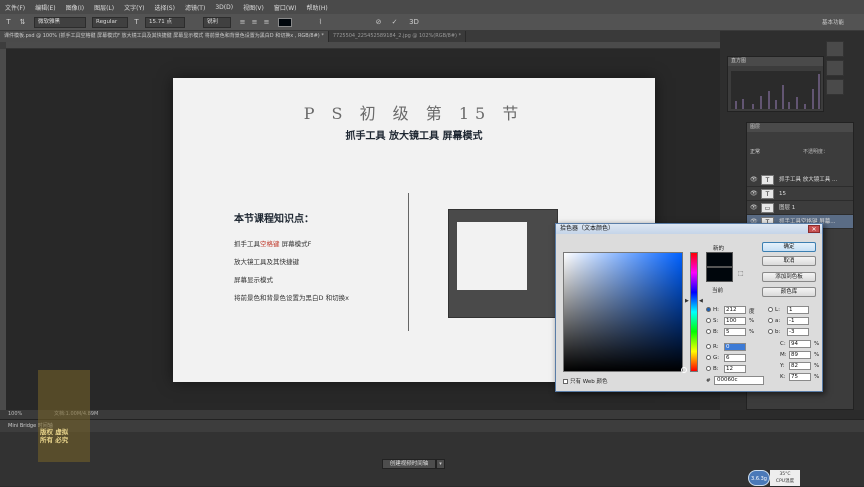 This screenshot has height=487, width=864. I want to click on lab-b-row: b:, so click(774, 332).